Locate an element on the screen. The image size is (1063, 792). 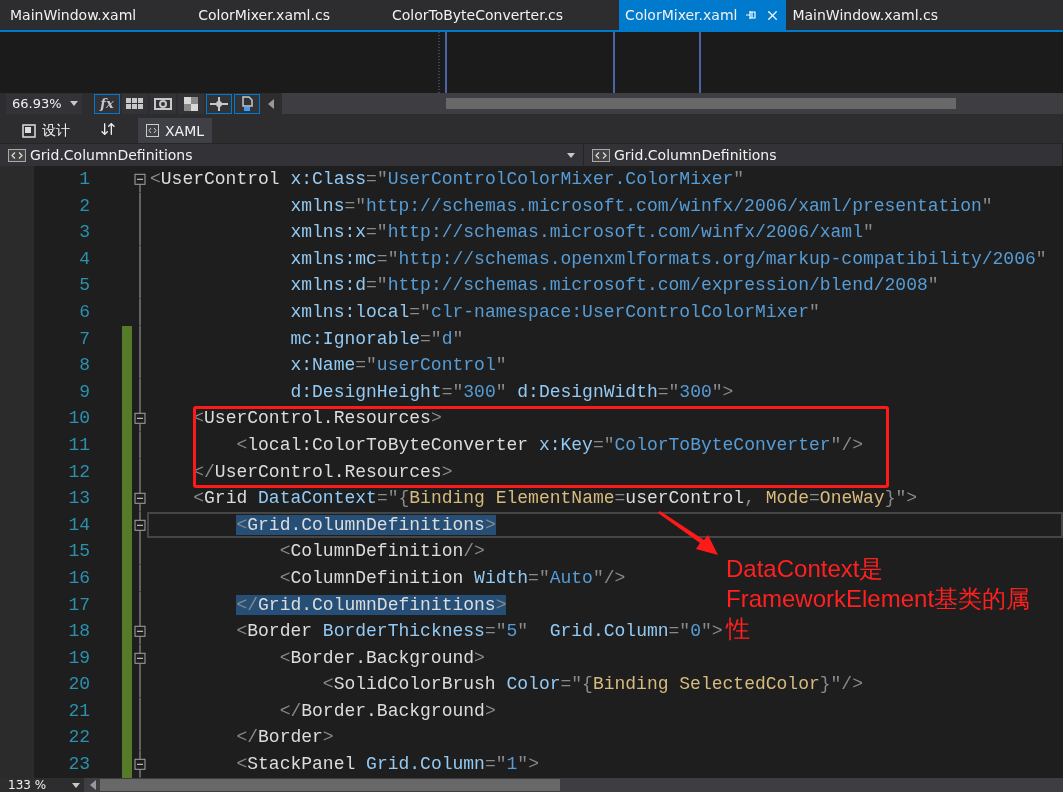
code-line: <ColumnDefinition Width="Auto"/> is located at coordinates (452, 578).